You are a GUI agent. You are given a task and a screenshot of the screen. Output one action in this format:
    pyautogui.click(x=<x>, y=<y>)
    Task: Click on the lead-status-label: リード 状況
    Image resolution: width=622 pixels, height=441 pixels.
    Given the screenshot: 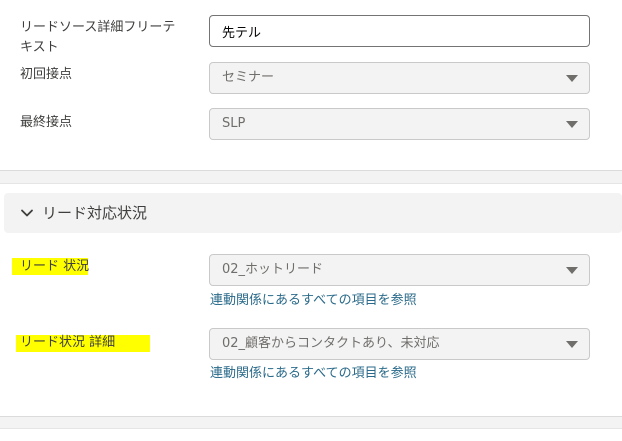 What is the action you would take?
    pyautogui.click(x=101, y=267)
    